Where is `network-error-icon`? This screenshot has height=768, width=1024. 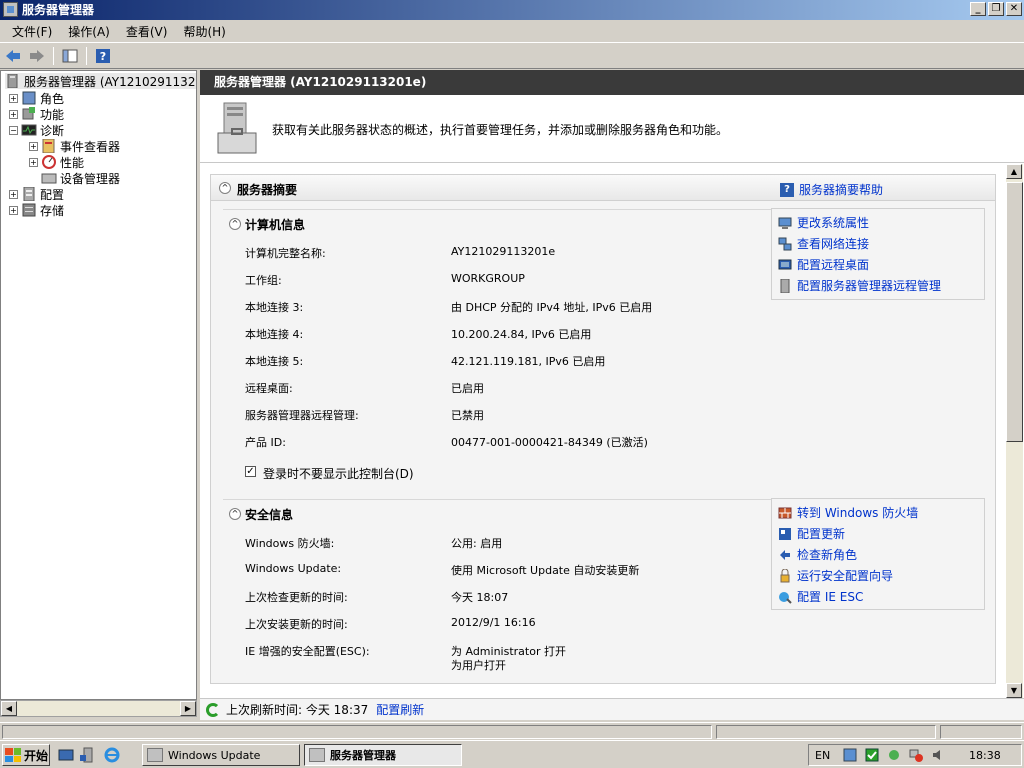
network-error-icon is located at coordinates (916, 755).